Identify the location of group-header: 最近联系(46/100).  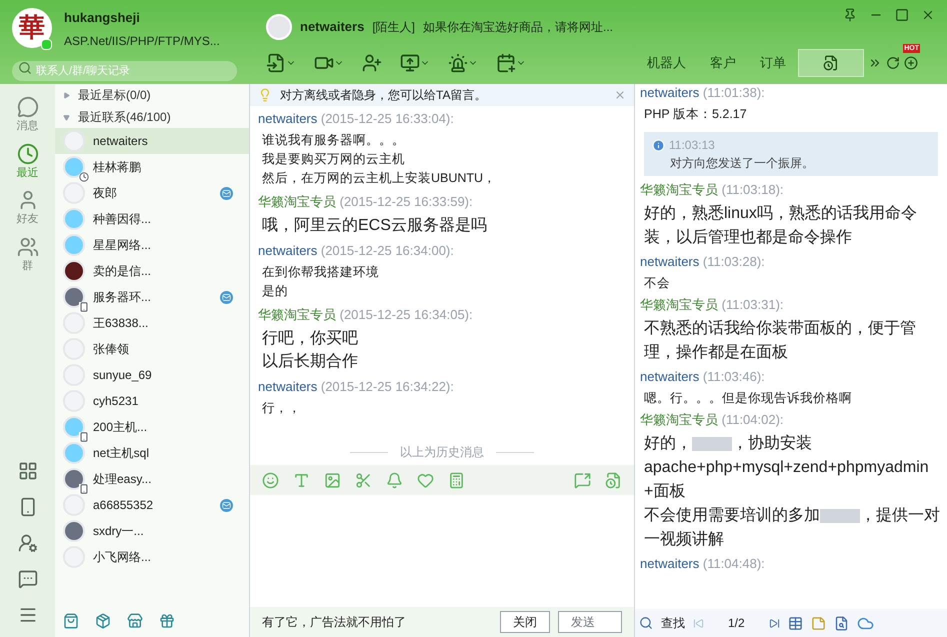
(124, 117).